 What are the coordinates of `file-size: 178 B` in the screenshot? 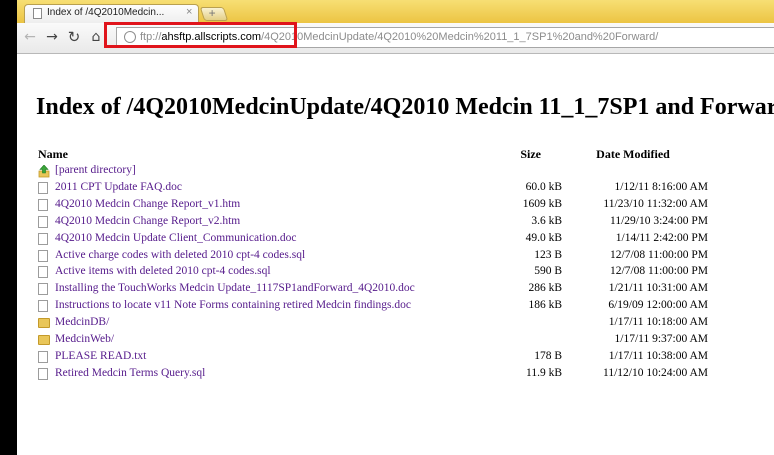 It's located at (548, 355).